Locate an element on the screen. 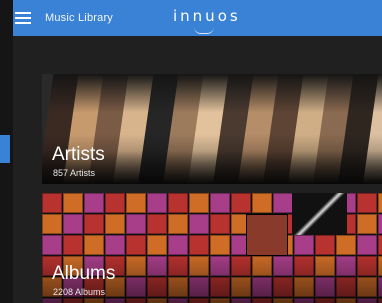  brand-logo: innuos is located at coordinates (207, 16).